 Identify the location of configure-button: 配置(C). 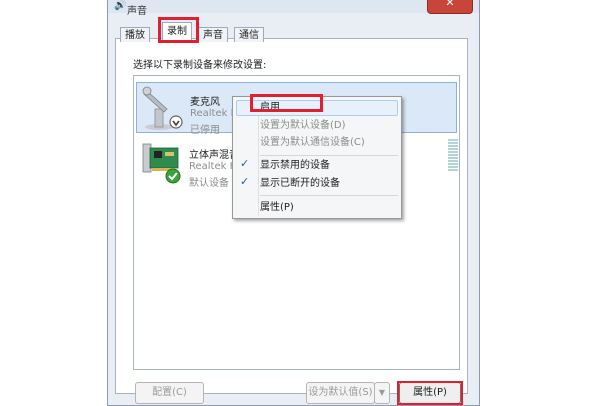
(169, 393).